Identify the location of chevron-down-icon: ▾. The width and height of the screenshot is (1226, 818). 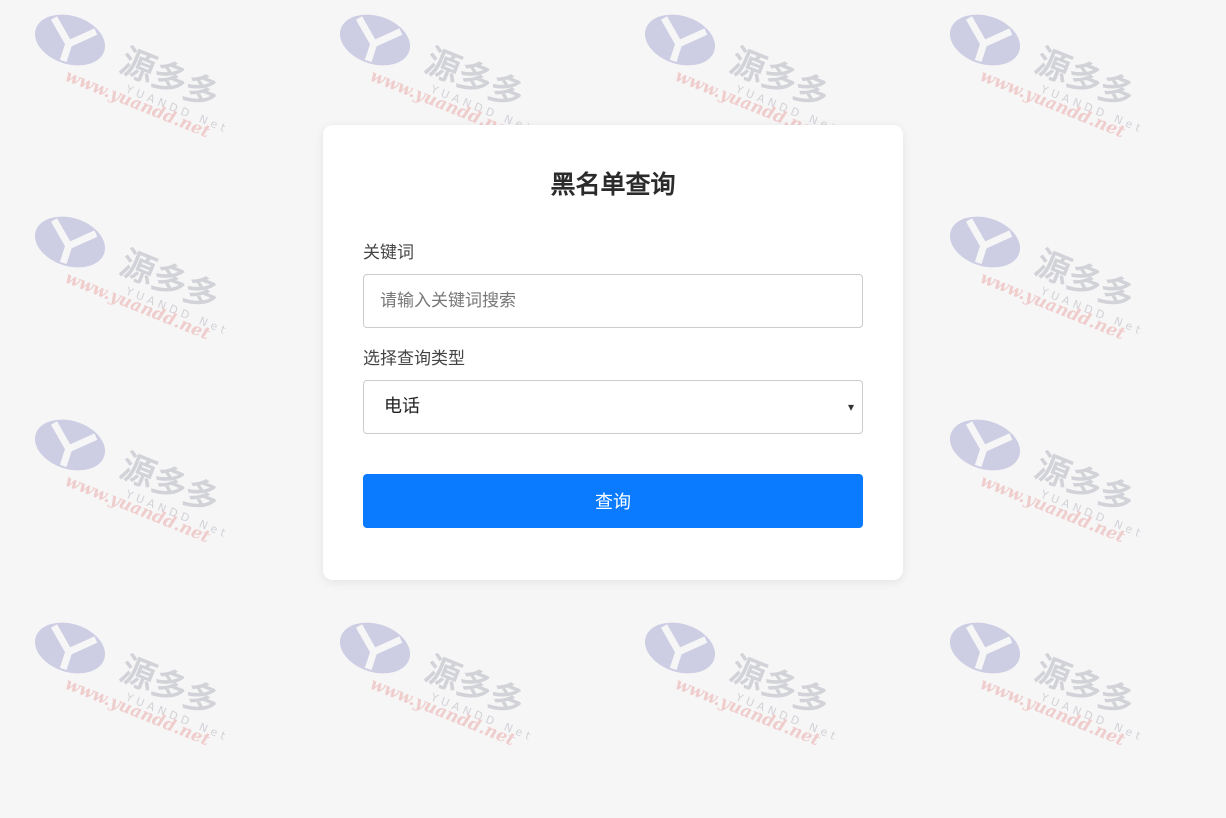
(850, 407).